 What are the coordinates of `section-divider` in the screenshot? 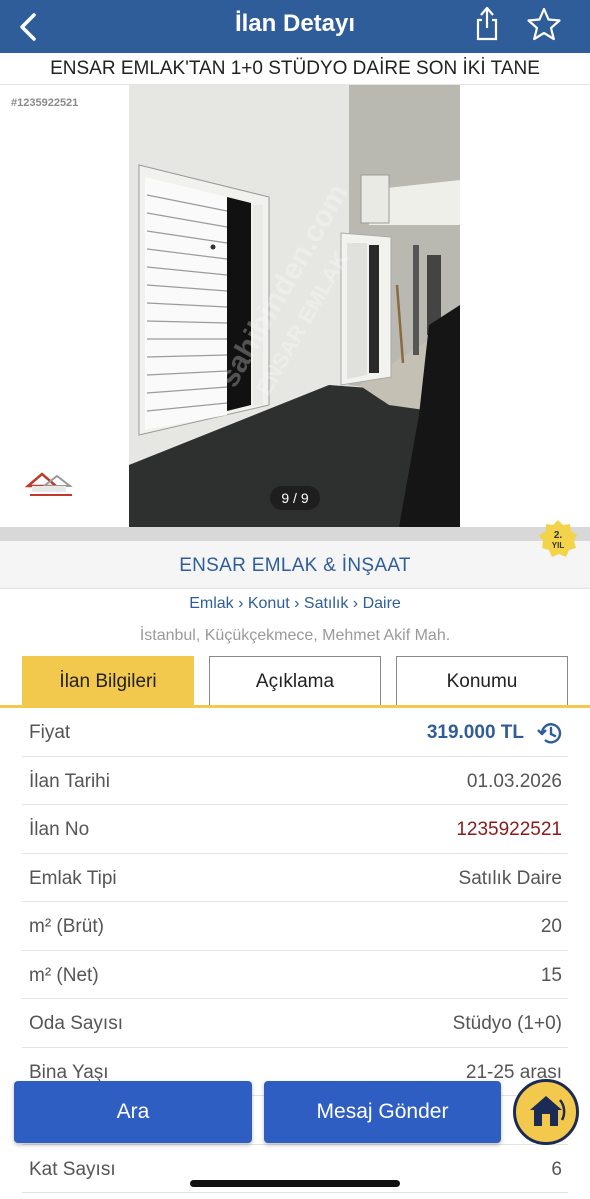 It's located at (295, 534).